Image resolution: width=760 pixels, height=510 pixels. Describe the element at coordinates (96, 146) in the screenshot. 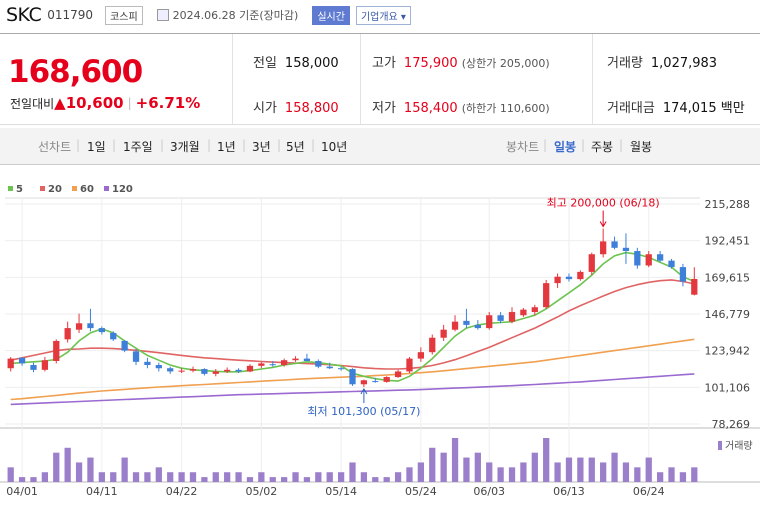

I see `period-1d: 1일` at that location.